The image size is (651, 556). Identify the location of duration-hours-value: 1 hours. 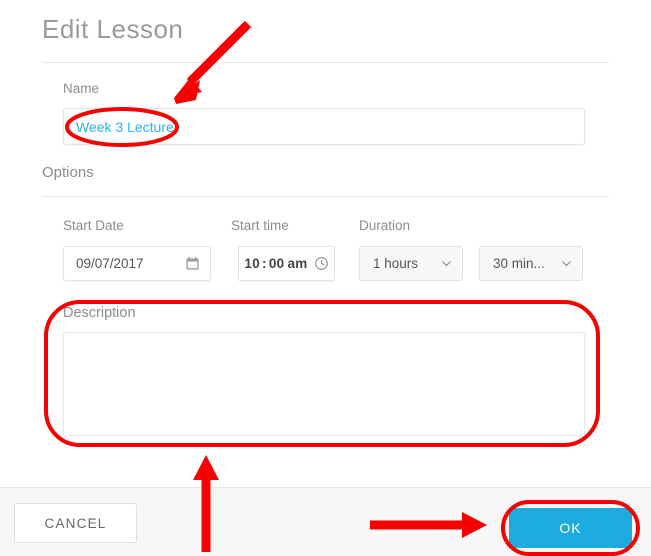
(396, 263).